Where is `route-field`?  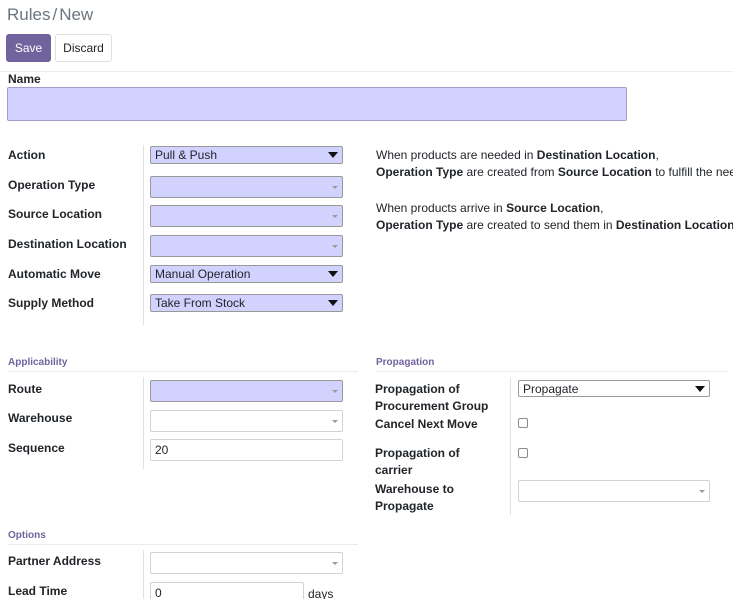 route-field is located at coordinates (246, 391).